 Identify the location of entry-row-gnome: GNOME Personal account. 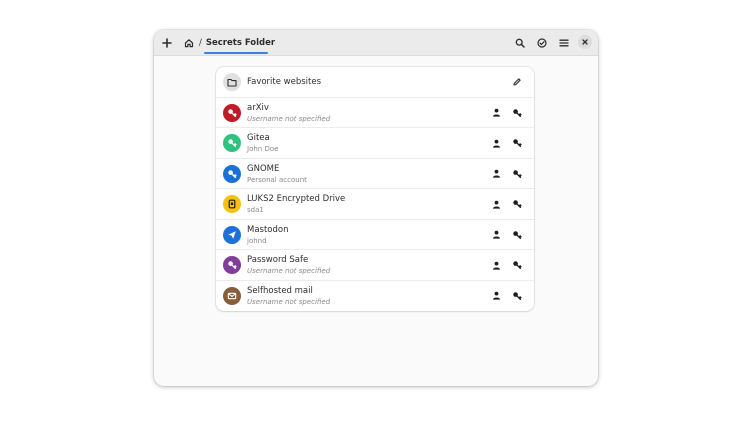
(375, 174).